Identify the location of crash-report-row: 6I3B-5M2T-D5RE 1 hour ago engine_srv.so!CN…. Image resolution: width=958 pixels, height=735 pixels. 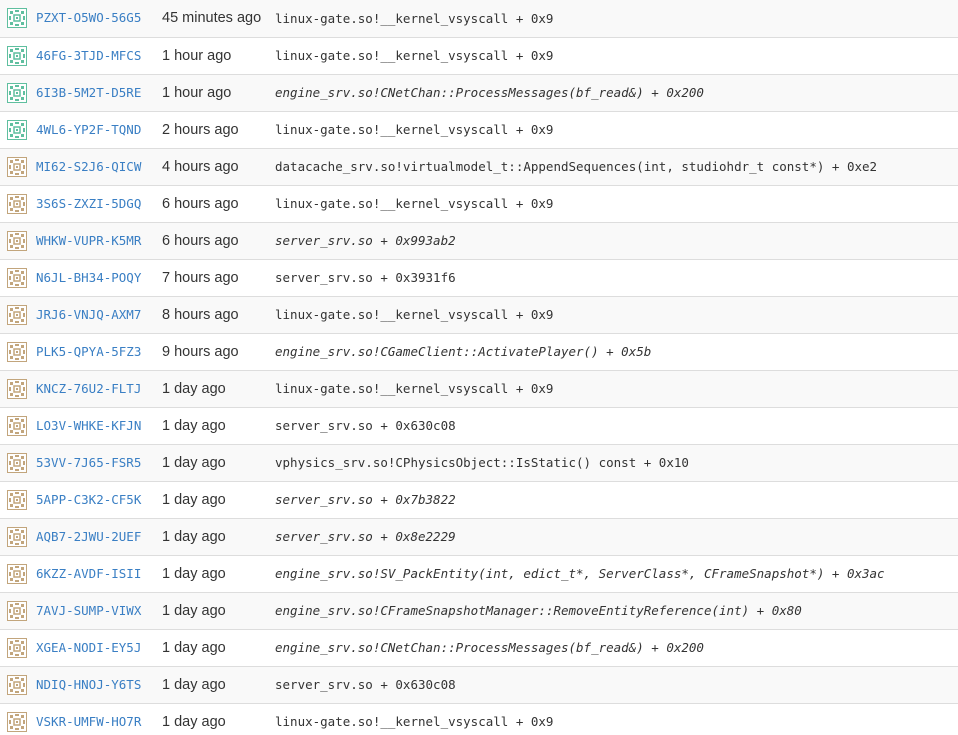
(479, 93).